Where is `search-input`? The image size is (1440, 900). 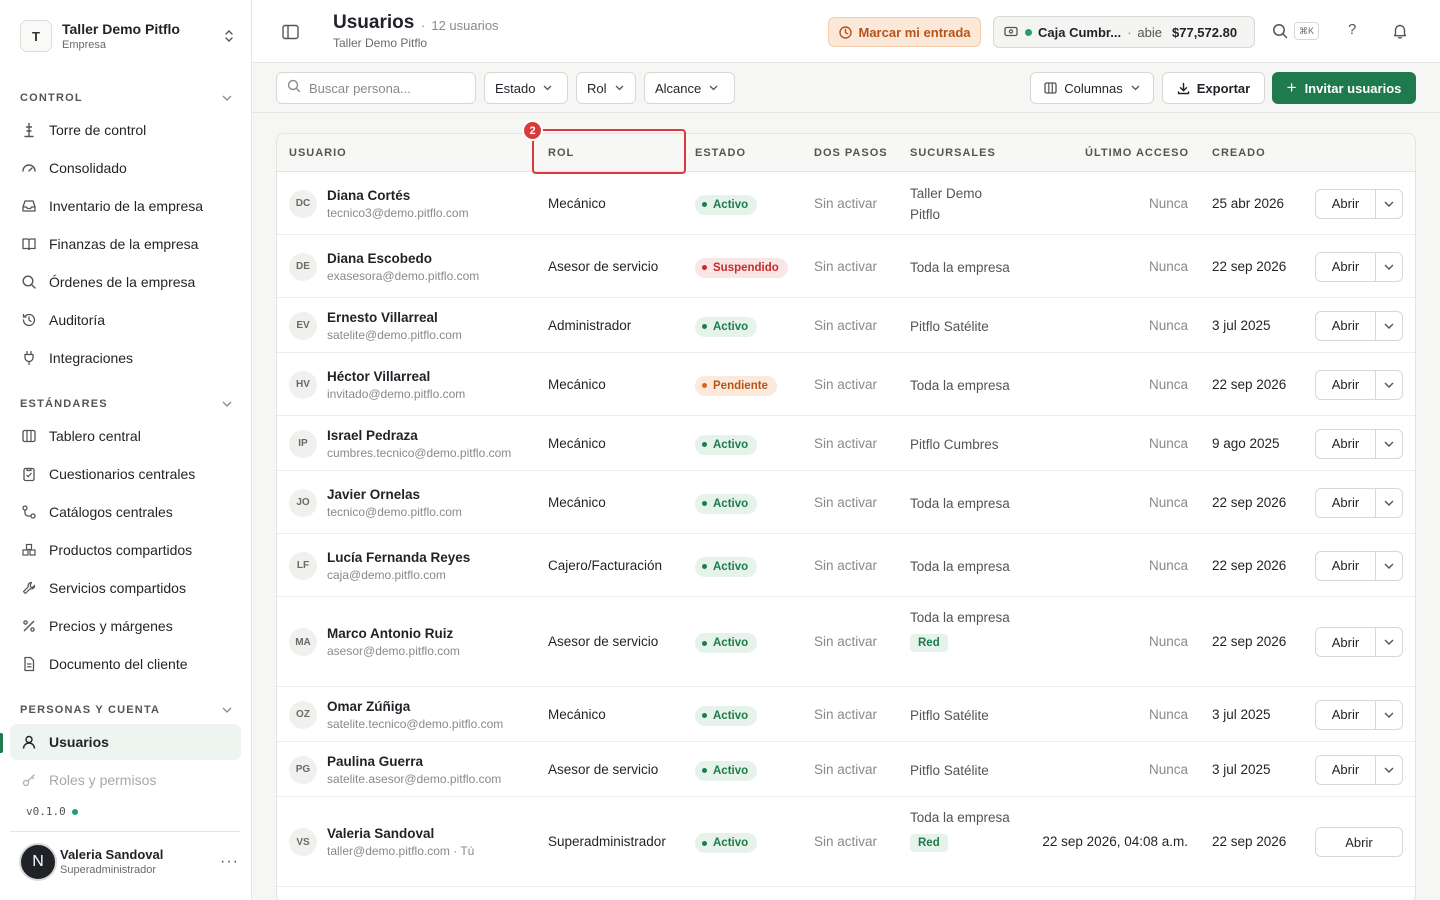 search-input is located at coordinates (389, 88).